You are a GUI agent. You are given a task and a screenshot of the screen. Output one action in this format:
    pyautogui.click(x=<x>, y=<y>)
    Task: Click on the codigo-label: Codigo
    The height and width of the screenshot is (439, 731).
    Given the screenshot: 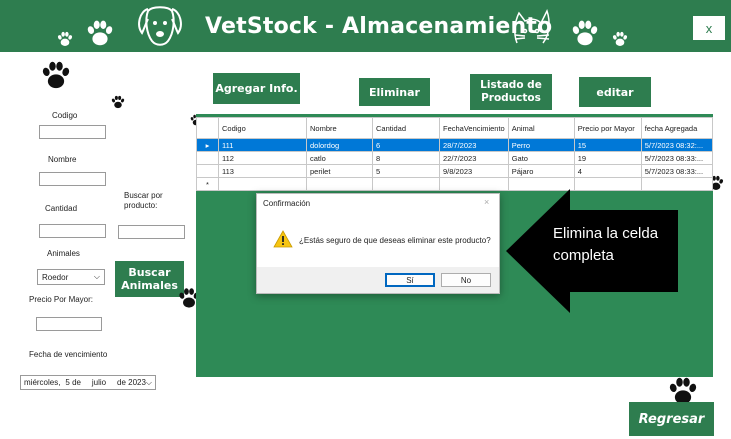 What is the action you would take?
    pyautogui.click(x=65, y=115)
    